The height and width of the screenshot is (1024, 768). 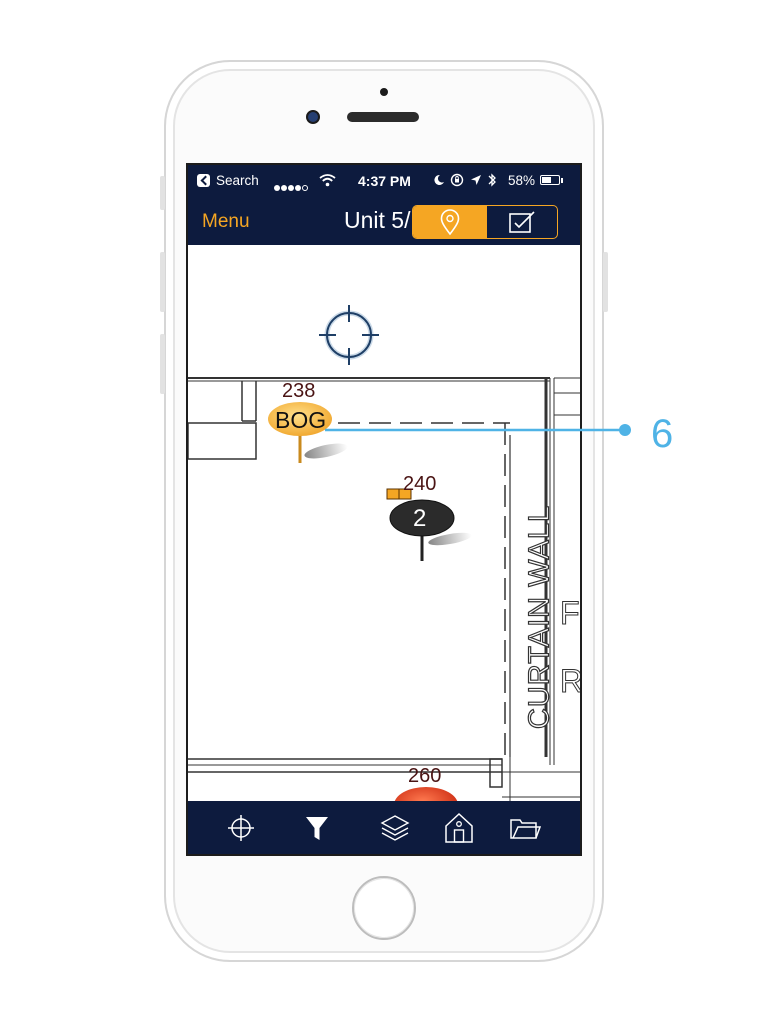 I want to click on callout-number: 6, so click(x=662, y=434).